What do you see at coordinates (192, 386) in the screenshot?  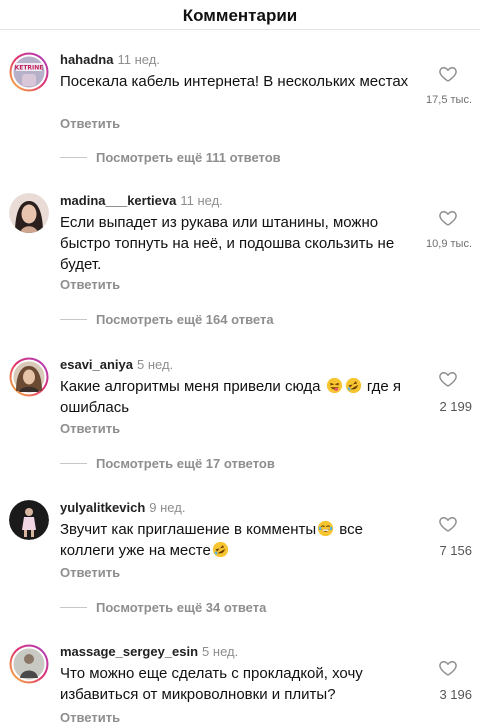 I see `comment-text-part: Какие алгоритмы меня привели сюда` at bounding box center [192, 386].